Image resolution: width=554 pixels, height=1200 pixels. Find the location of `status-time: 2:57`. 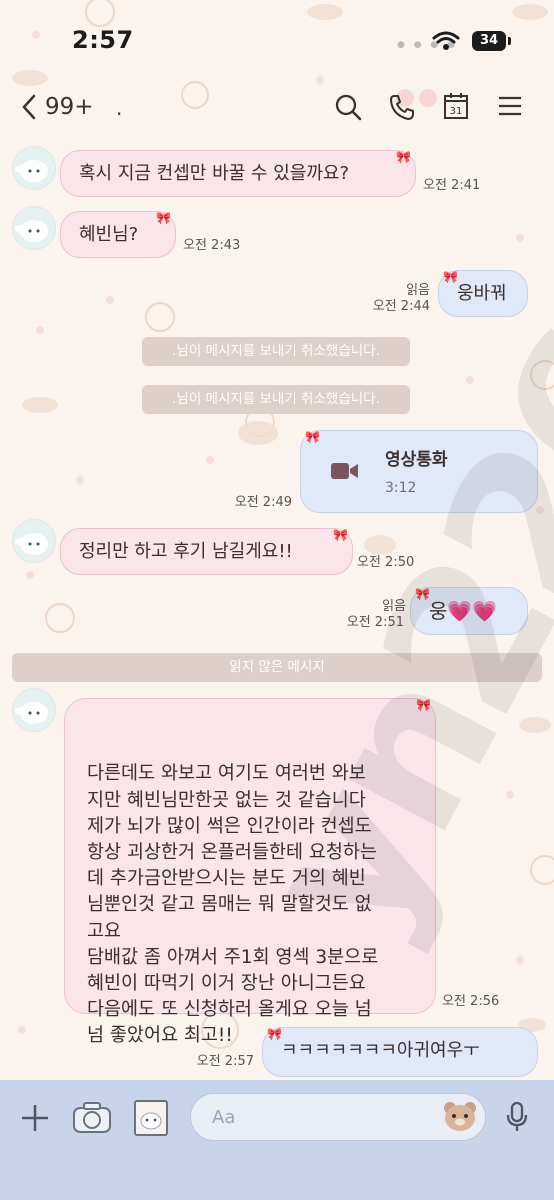

status-time: 2:57 is located at coordinates (103, 40).